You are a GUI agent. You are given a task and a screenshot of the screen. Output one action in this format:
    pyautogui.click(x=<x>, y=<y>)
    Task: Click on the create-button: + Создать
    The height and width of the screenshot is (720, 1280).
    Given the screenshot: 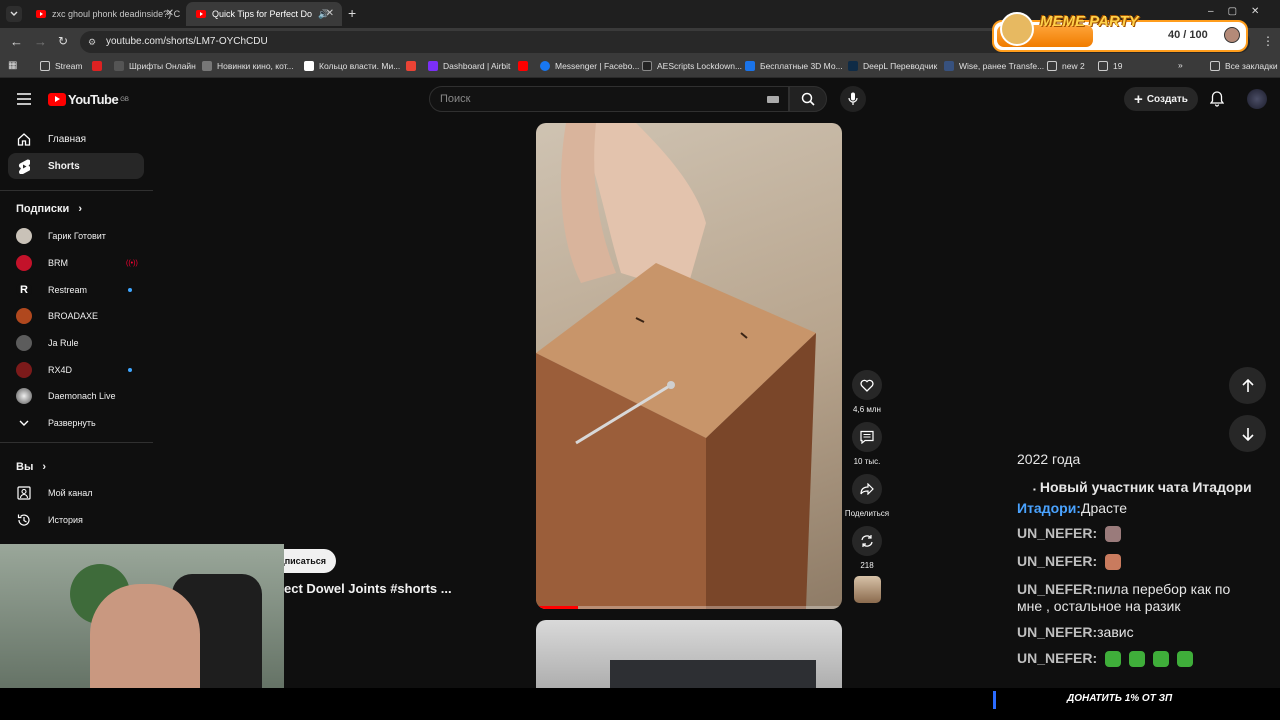 What is the action you would take?
    pyautogui.click(x=1161, y=99)
    